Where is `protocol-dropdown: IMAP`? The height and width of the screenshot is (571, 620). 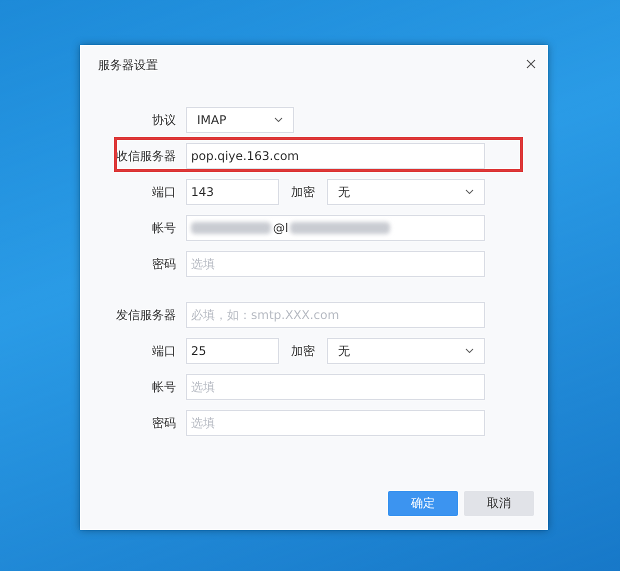 protocol-dropdown: IMAP is located at coordinates (240, 120).